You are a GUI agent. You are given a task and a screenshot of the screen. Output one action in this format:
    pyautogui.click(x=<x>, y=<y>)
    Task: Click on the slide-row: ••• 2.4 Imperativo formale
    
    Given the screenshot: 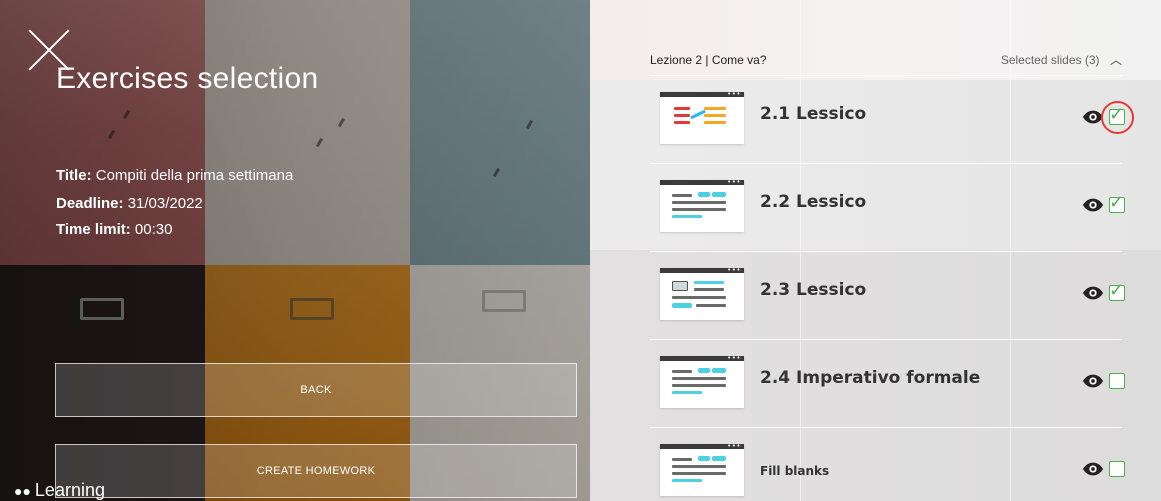 What is the action you would take?
    pyautogui.click(x=887, y=384)
    